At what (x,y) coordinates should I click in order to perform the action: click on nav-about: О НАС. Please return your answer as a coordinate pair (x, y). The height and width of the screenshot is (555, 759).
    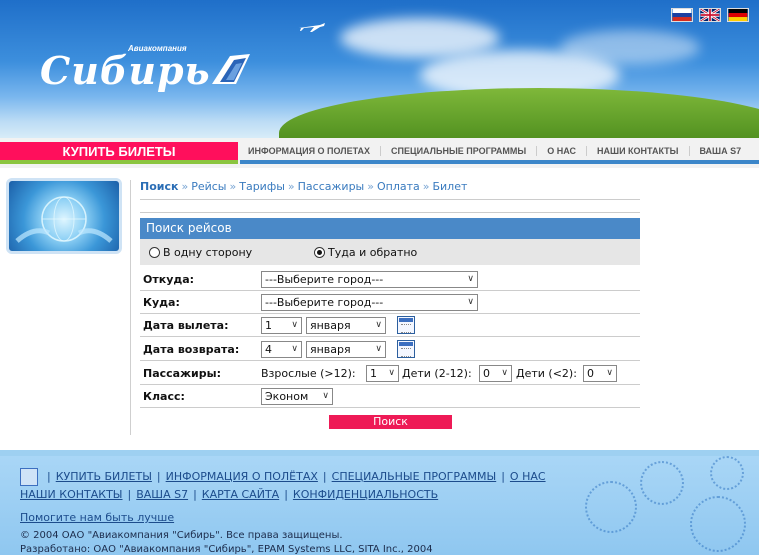
    Looking at the image, I should click on (562, 151).